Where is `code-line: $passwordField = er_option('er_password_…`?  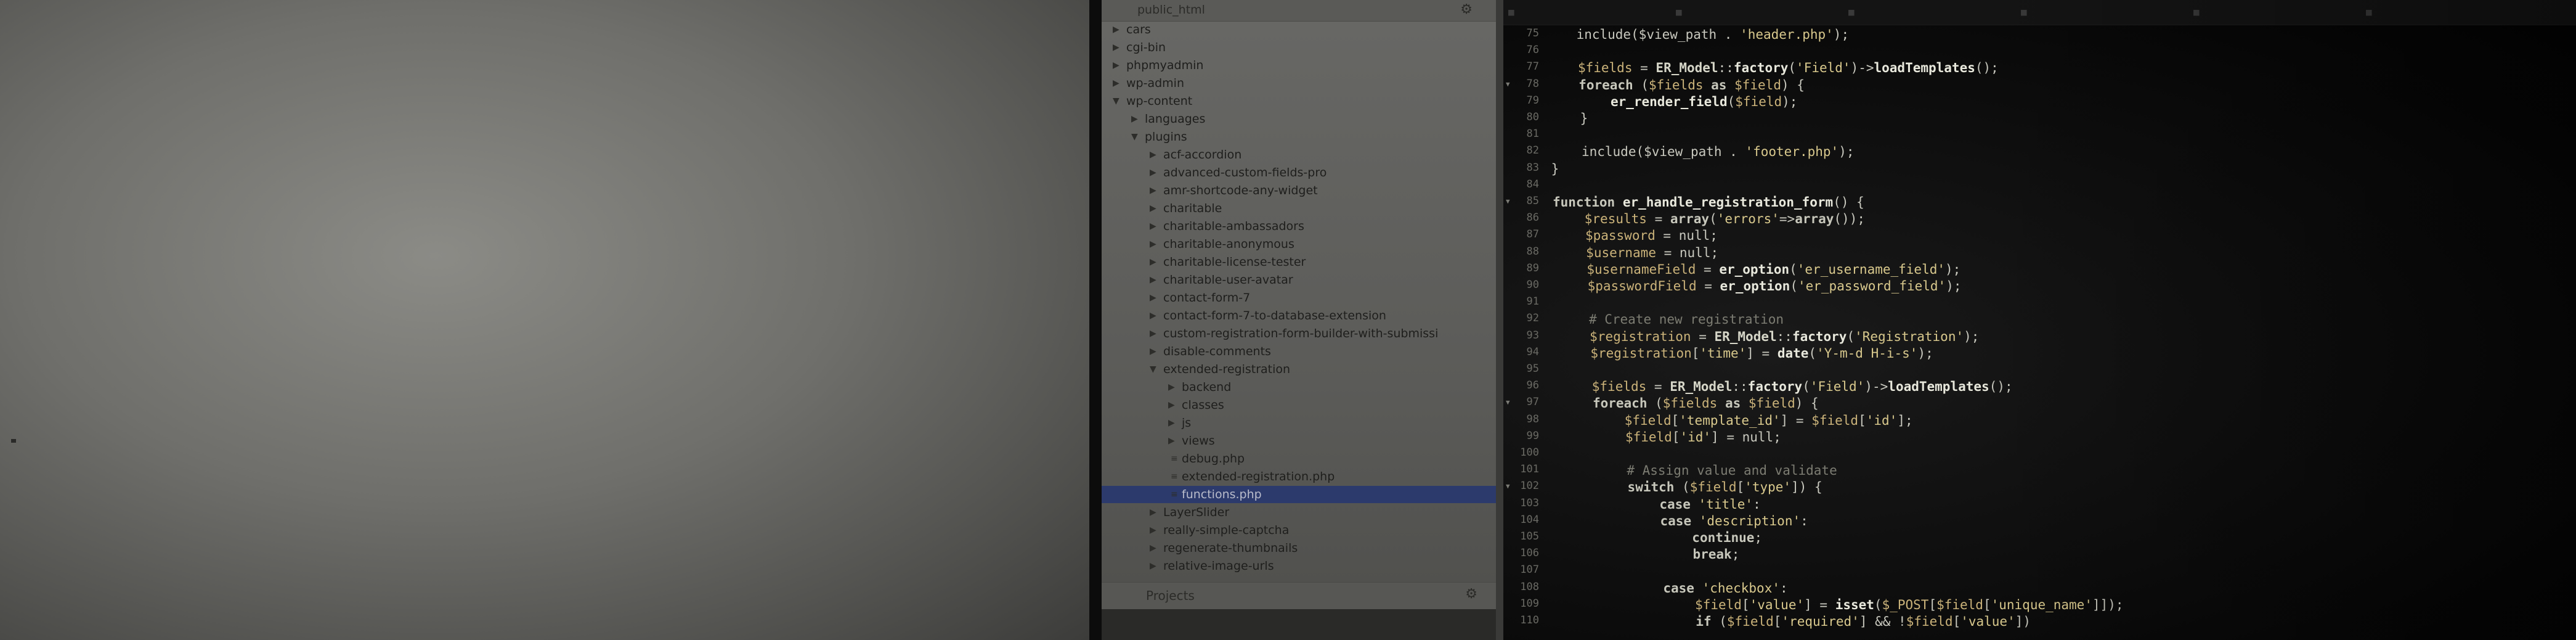
code-line: $passwordField = er_option('er_password_… is located at coordinates (1759, 286).